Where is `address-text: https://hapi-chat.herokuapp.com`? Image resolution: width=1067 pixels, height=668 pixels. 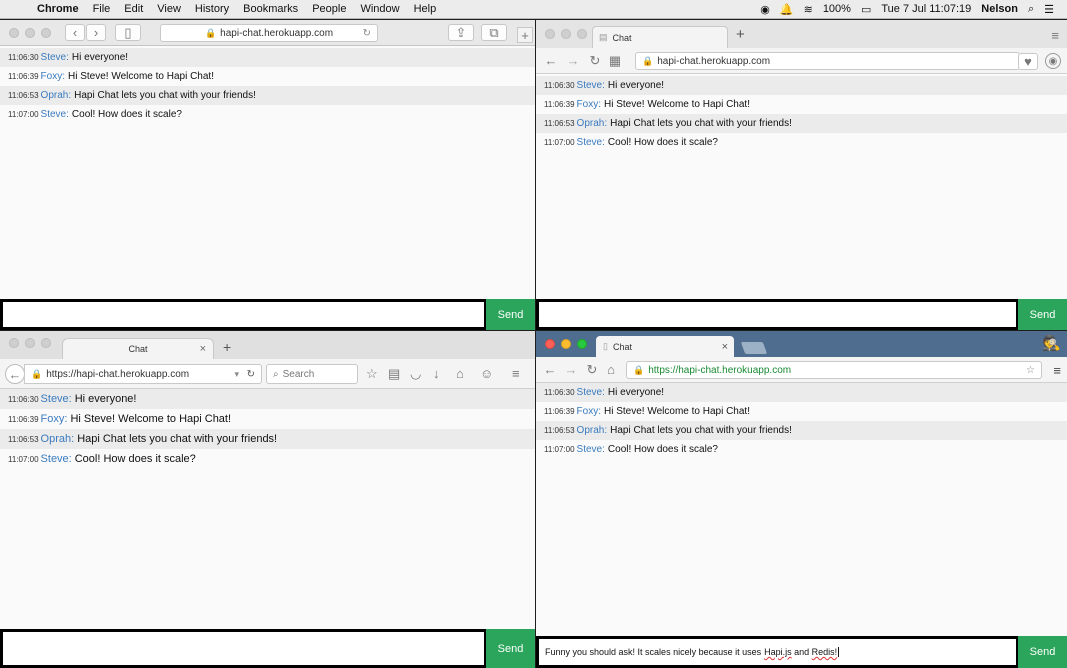
address-text: https://hapi-chat.herokuapp.com is located at coordinates (118, 374).